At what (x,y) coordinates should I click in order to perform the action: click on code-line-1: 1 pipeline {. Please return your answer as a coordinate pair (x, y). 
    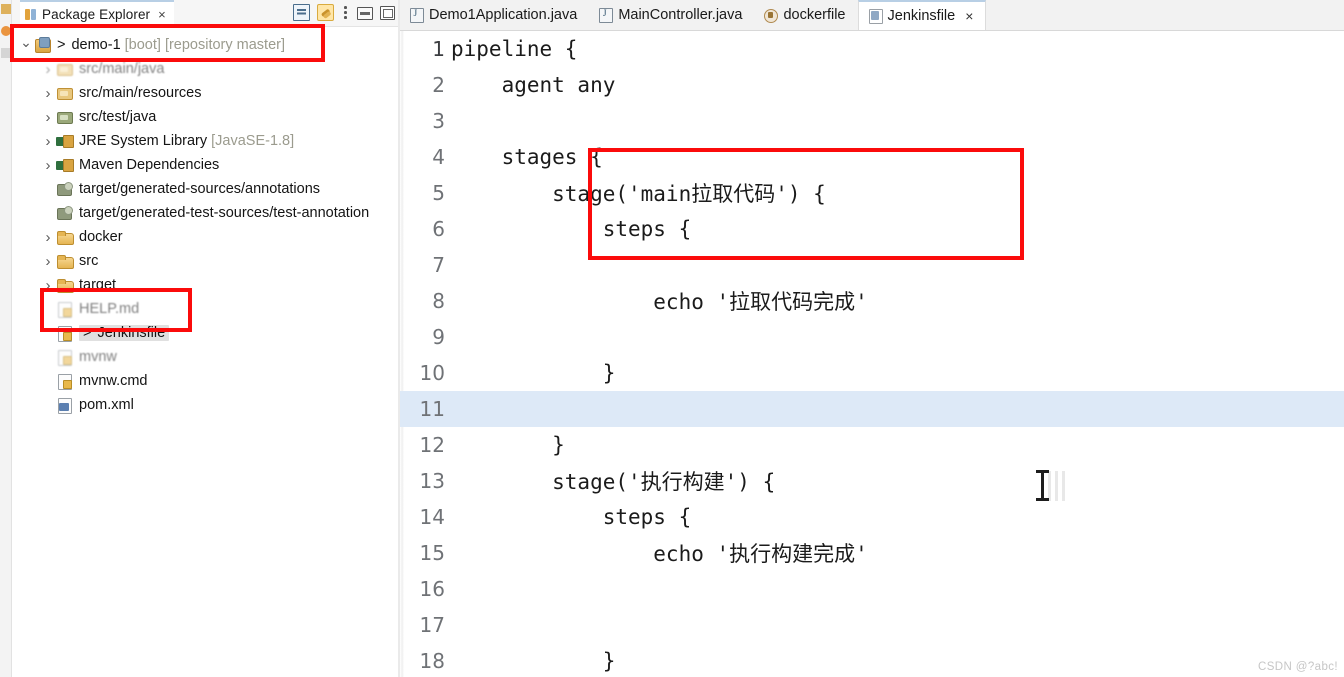
    Looking at the image, I should click on (872, 49).